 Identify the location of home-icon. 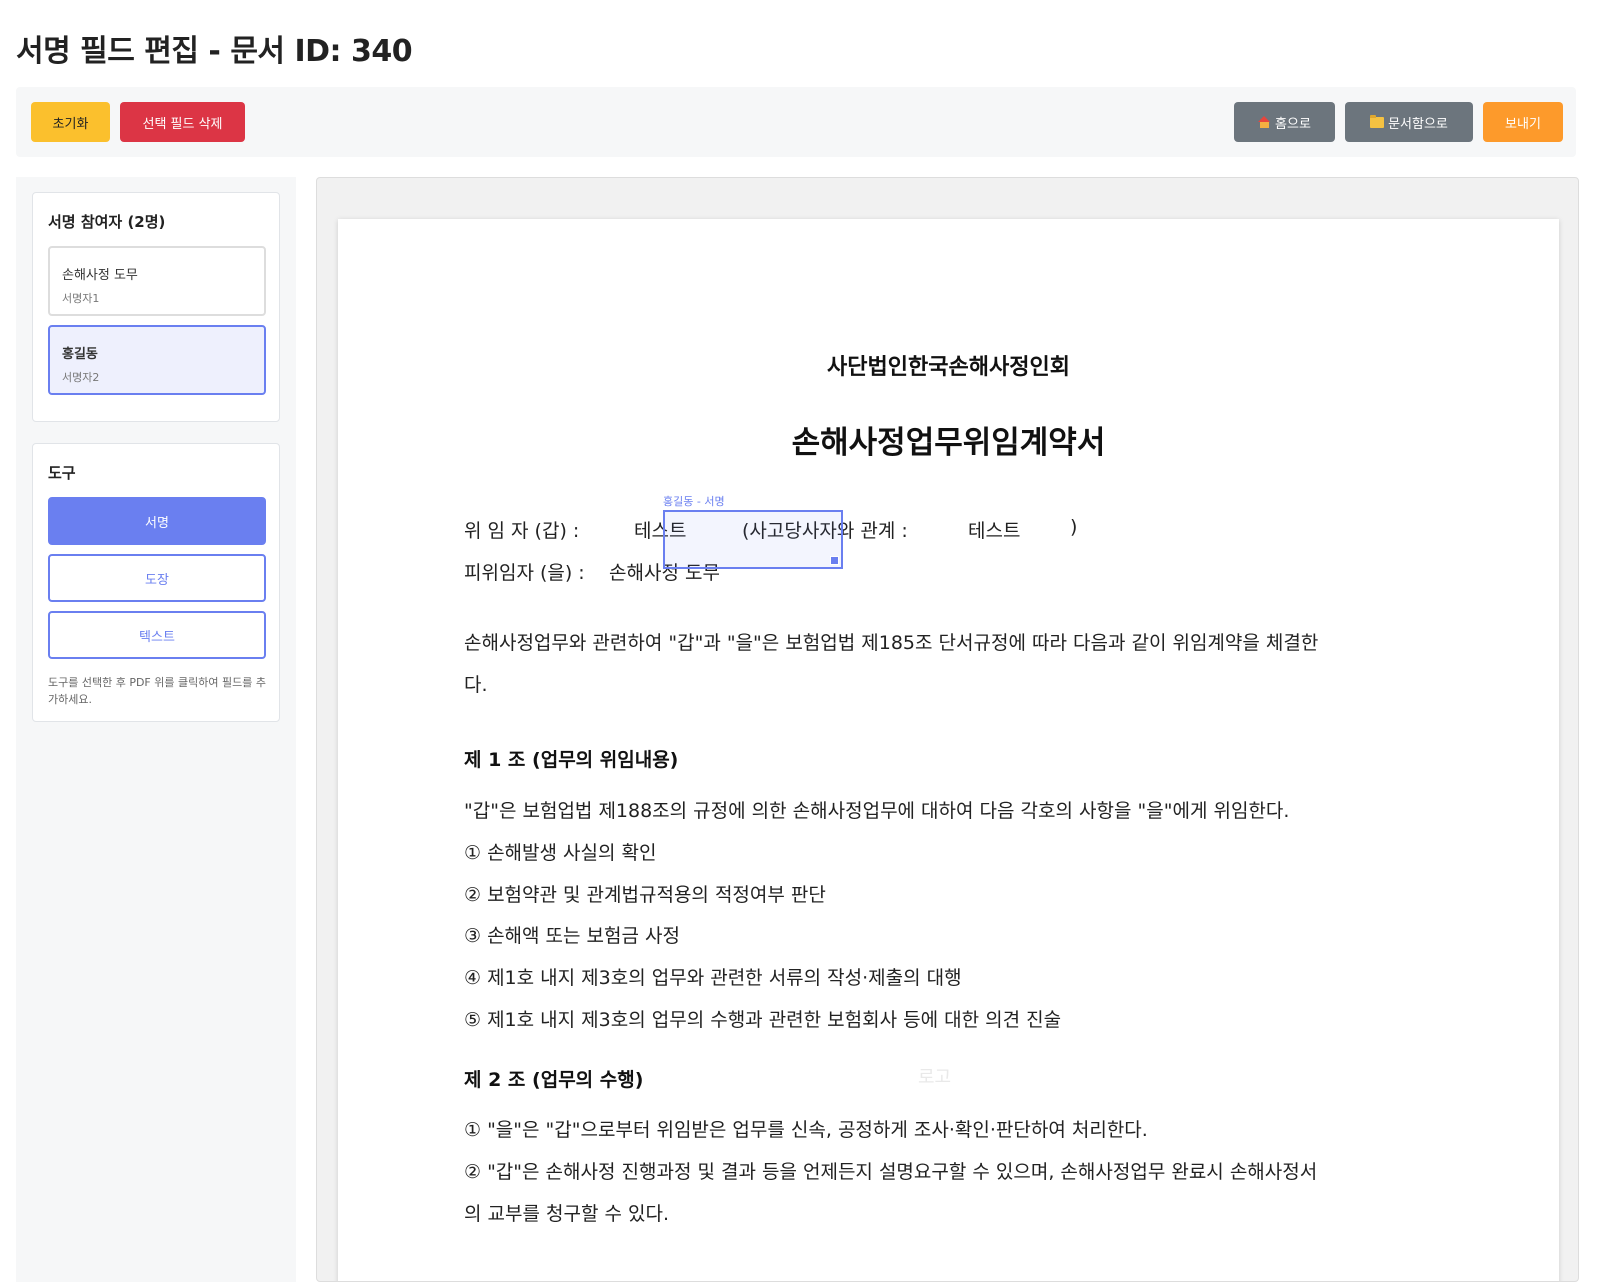
(1264, 122).